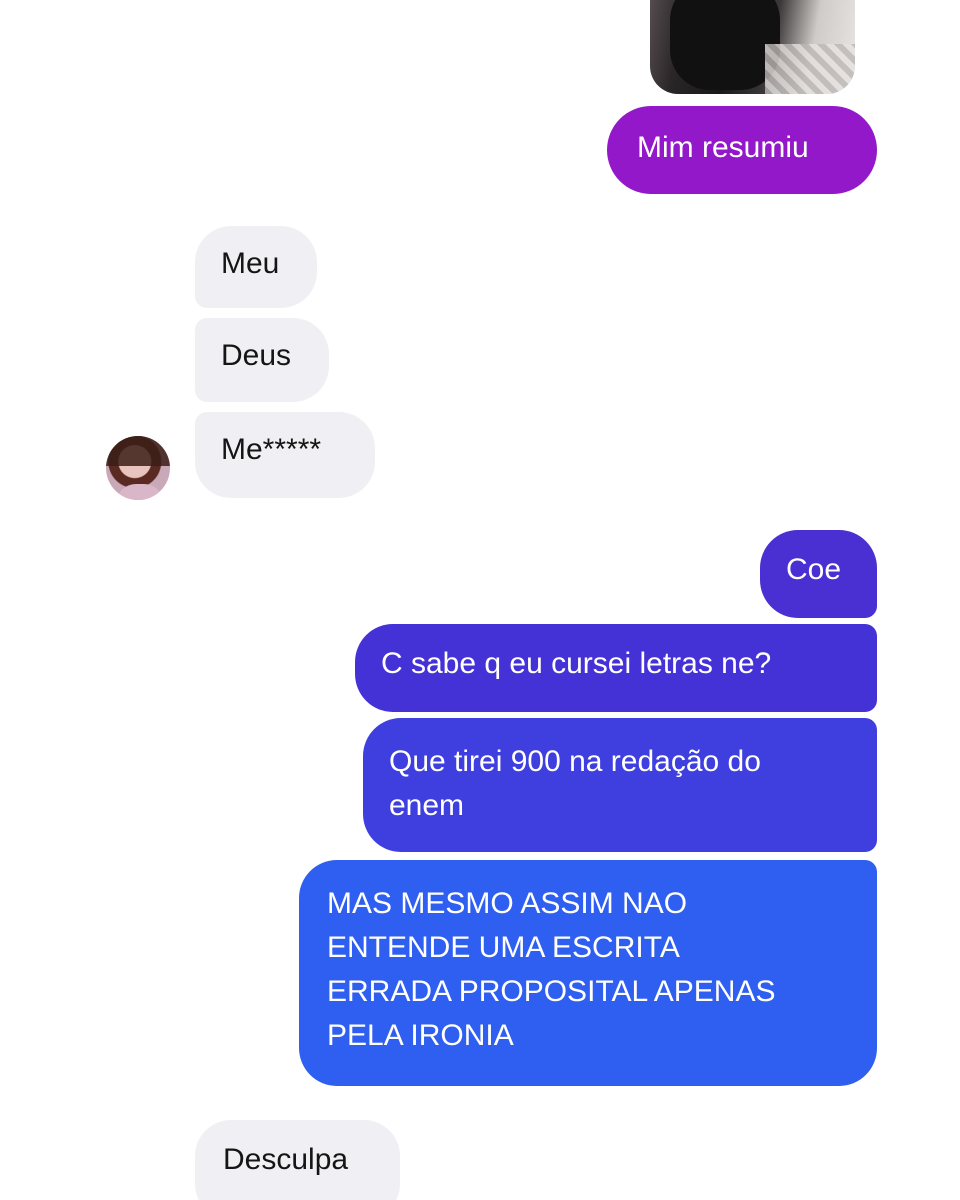 This screenshot has width=960, height=1200. What do you see at coordinates (256, 267) in the screenshot?
I see `message-bubble-incoming: Meu` at bounding box center [256, 267].